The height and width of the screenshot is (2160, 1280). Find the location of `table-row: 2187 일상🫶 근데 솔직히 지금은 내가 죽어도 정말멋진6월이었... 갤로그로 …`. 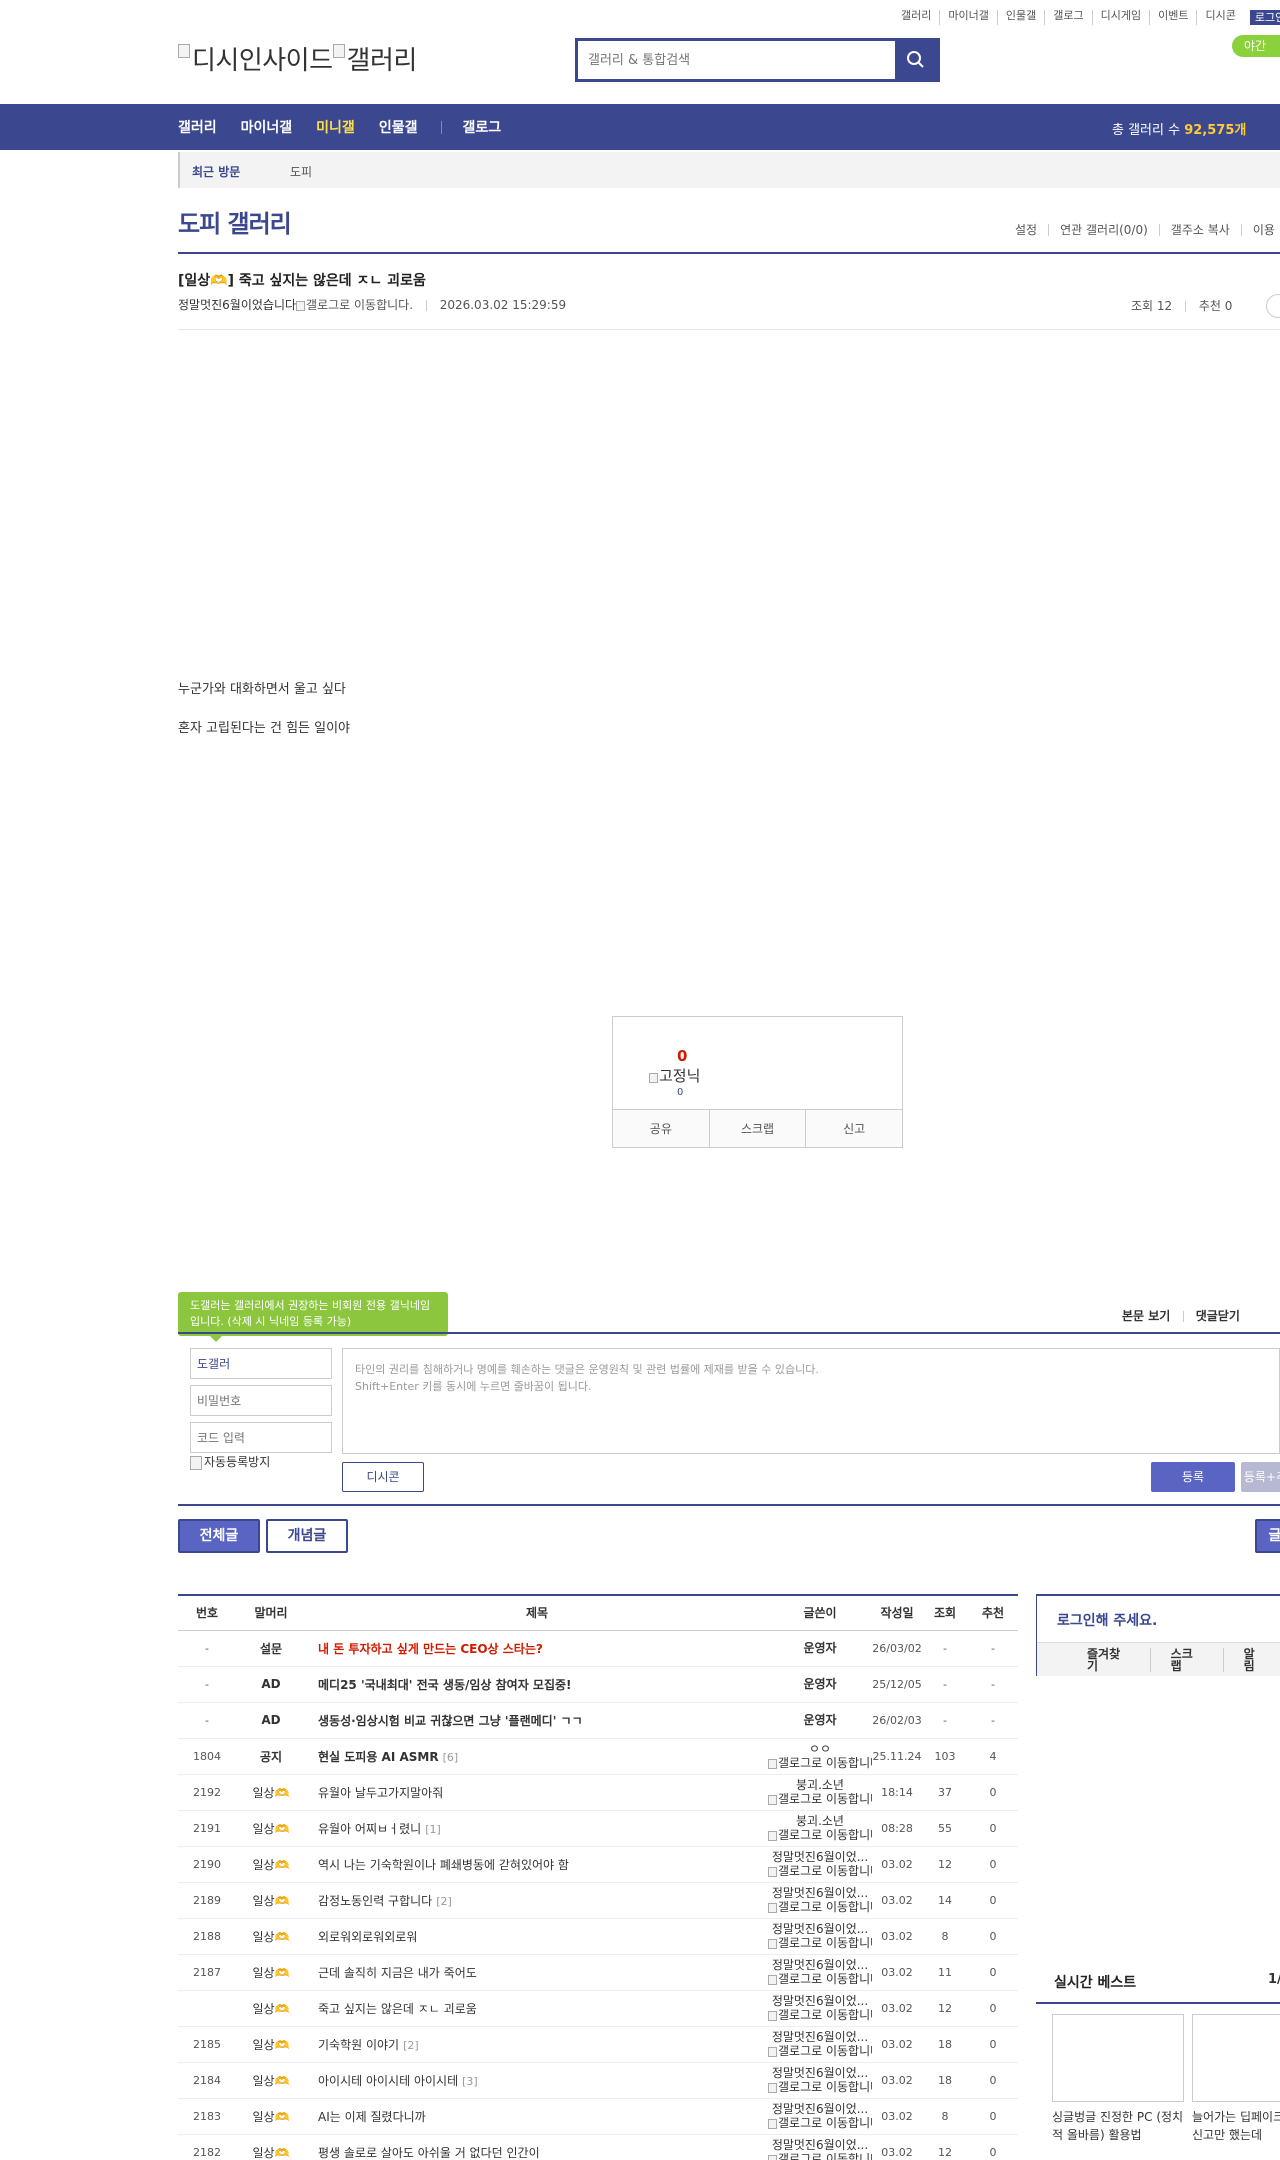

table-row: 2187 일상🫶 근데 솔직히 지금은 내가 죽어도 정말멋진6월이었... 갤로그로 … is located at coordinates (598, 1972).